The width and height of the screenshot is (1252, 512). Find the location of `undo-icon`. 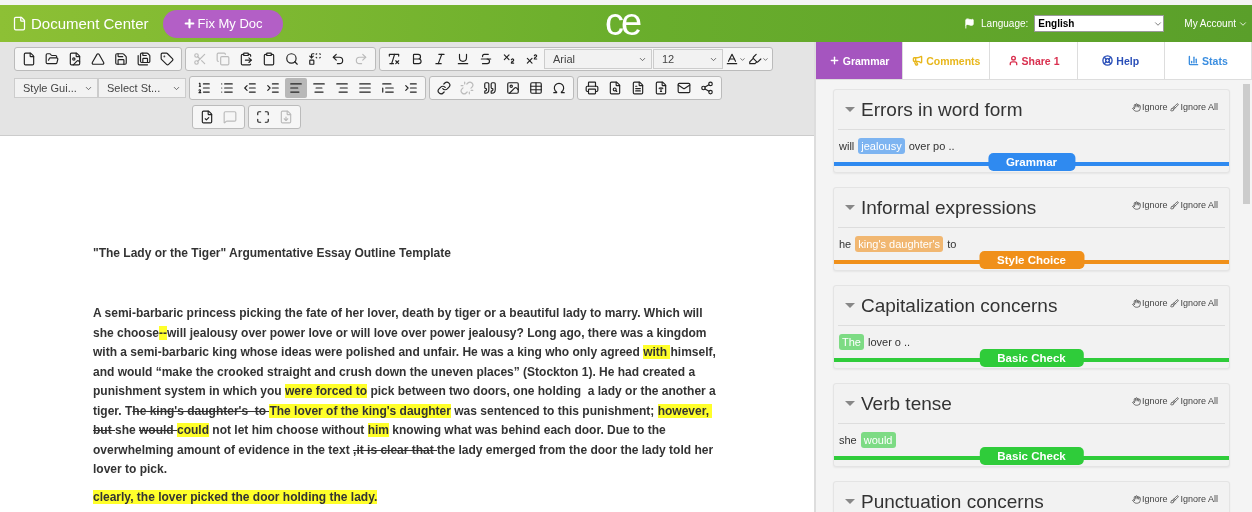

undo-icon is located at coordinates (338, 59).